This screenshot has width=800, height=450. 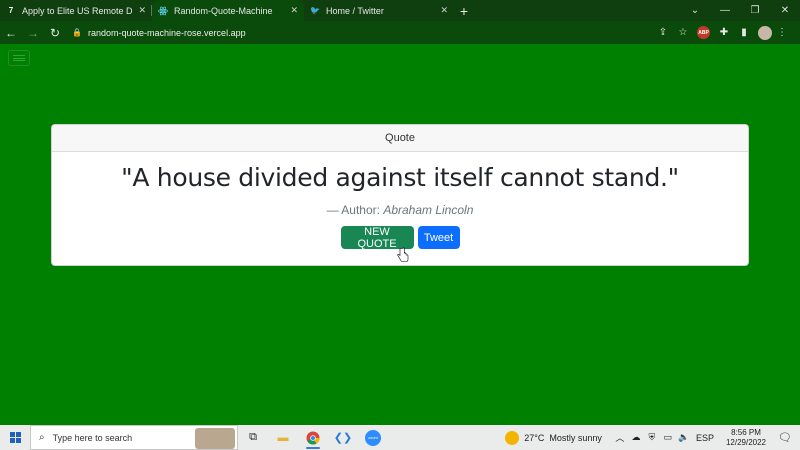 I want to click on react-icon, so click(x=163, y=11).